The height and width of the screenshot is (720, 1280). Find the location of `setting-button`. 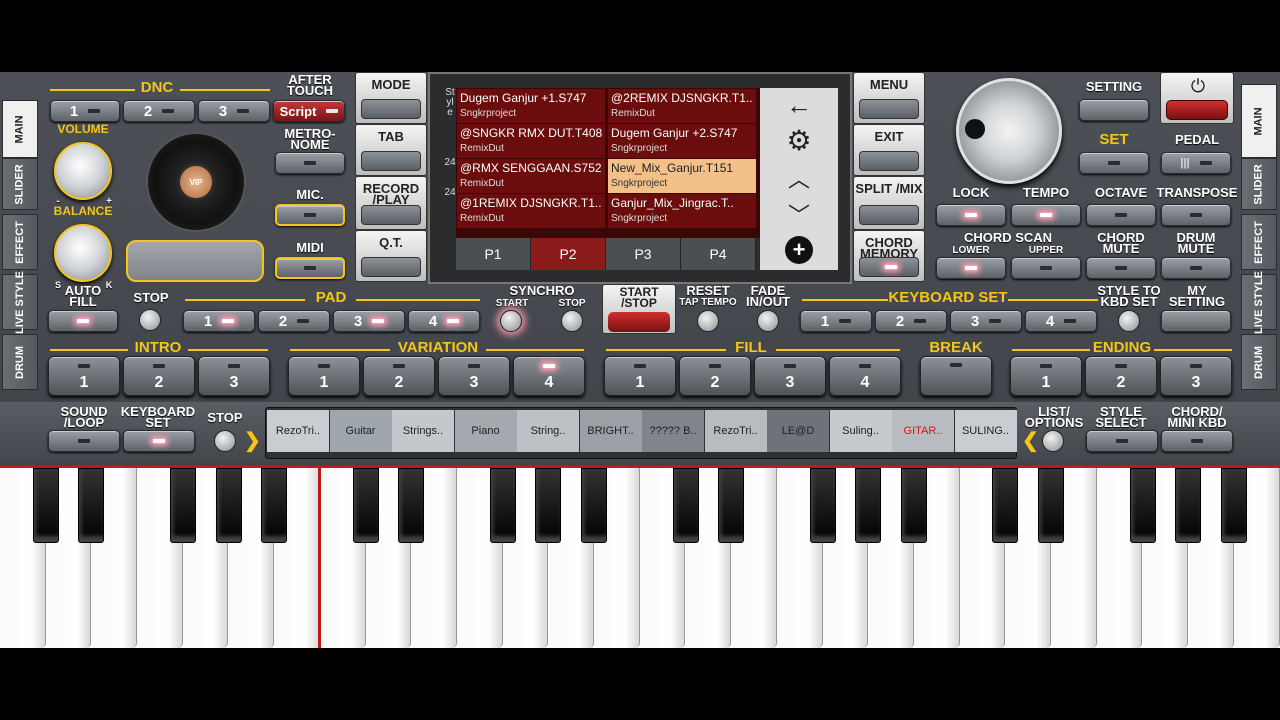

setting-button is located at coordinates (1114, 110).